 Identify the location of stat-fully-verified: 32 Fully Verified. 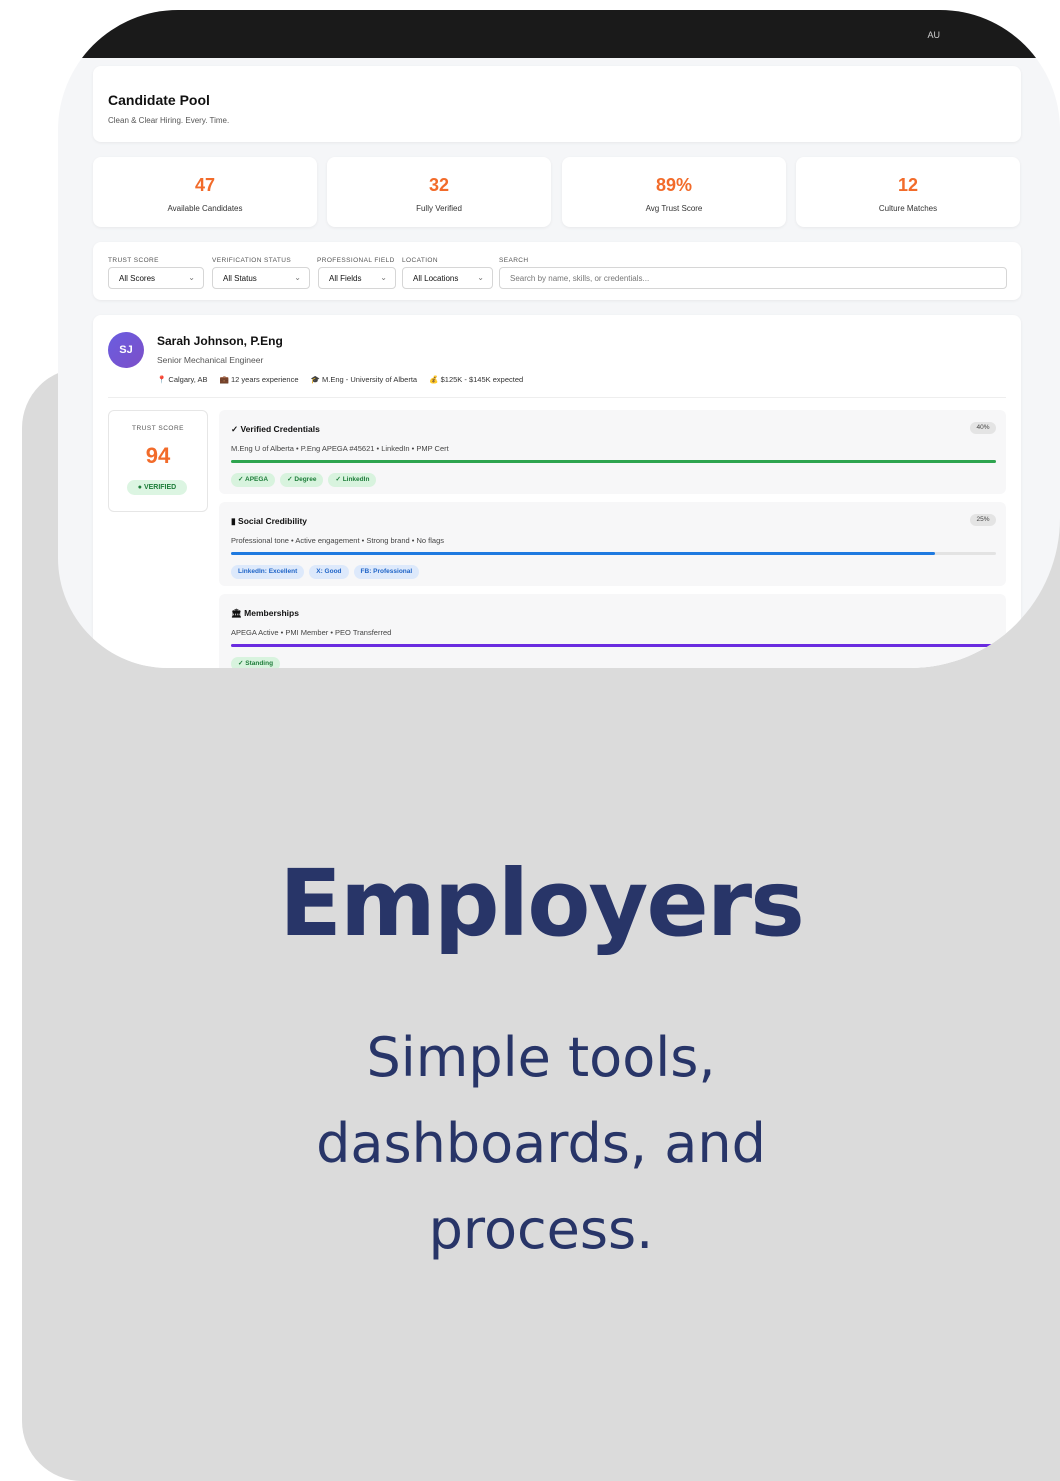
(439, 192).